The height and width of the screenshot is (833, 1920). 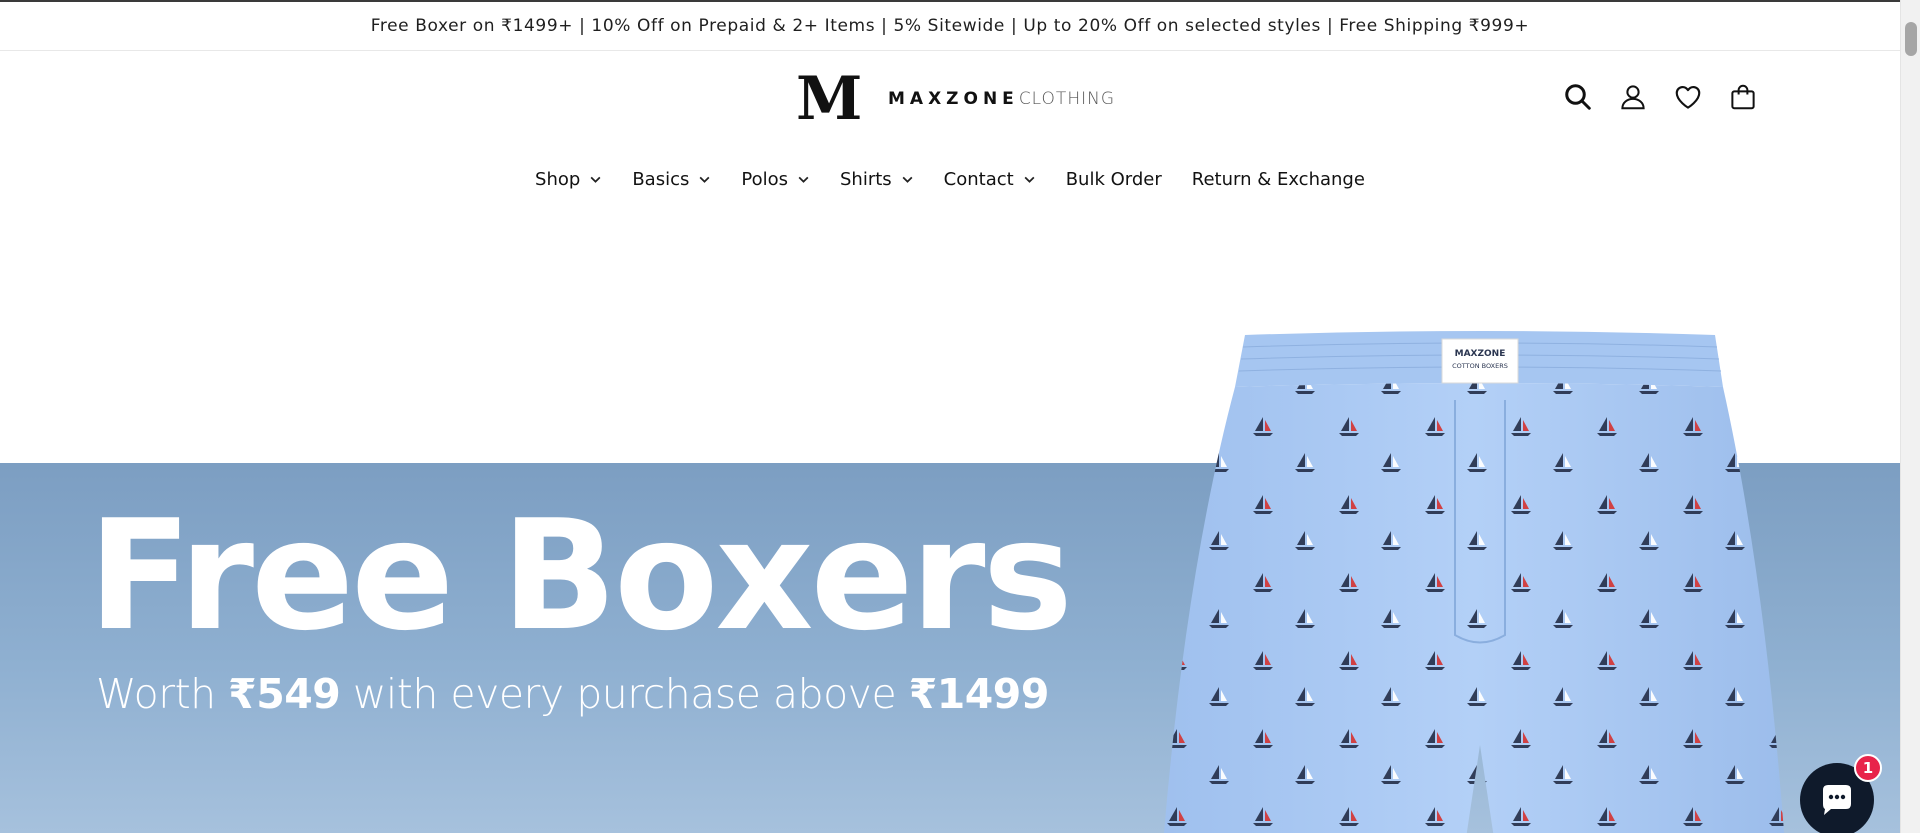 What do you see at coordinates (580, 575) in the screenshot?
I see `hero-title: Free Boxers` at bounding box center [580, 575].